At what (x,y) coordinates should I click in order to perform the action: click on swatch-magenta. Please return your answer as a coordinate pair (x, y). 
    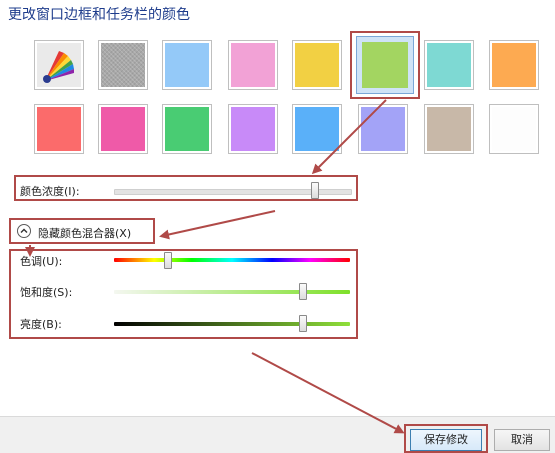
    Looking at the image, I should click on (123, 129).